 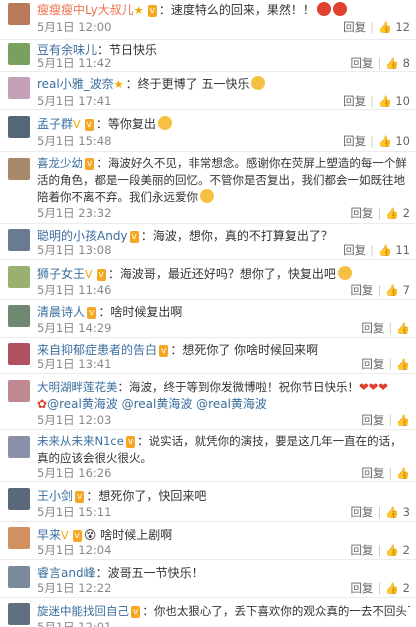 What do you see at coordinates (138, 10) in the screenshot?
I see `vip-star-icon: ★` at bounding box center [138, 10].